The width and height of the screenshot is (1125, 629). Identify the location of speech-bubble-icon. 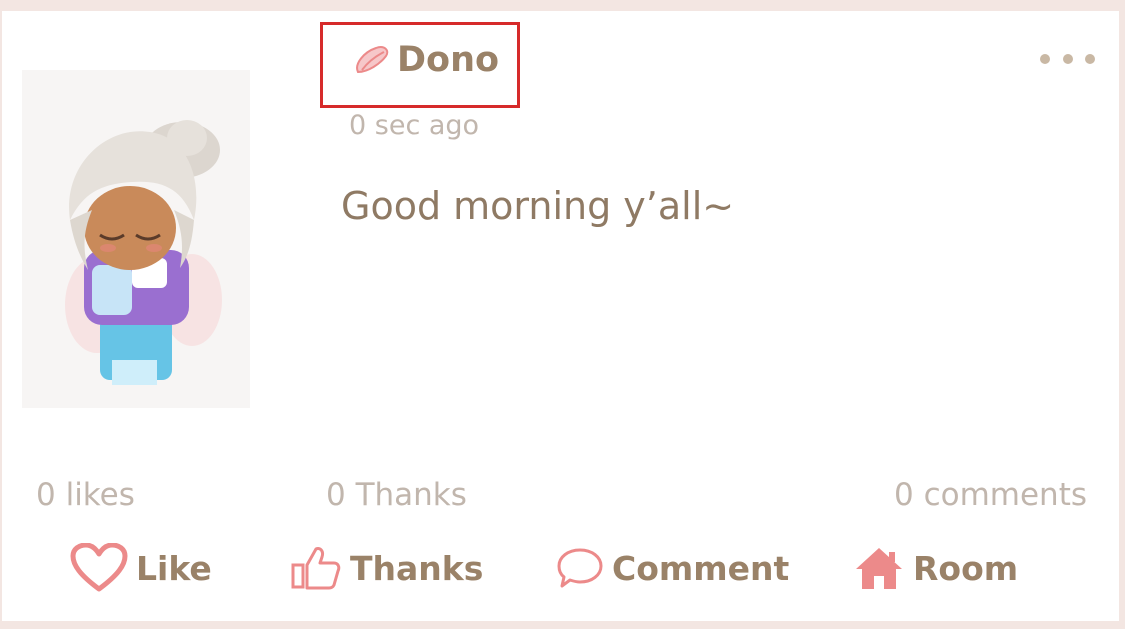
(580, 568).